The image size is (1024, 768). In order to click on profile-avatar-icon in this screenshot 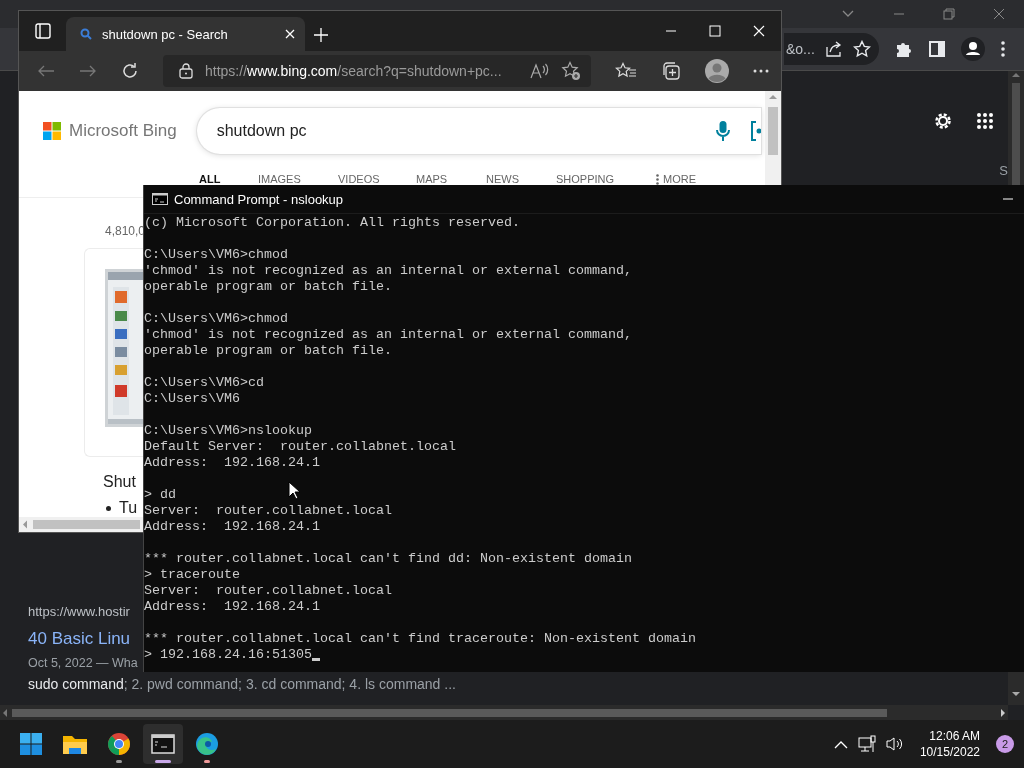, I will do `click(717, 71)`.